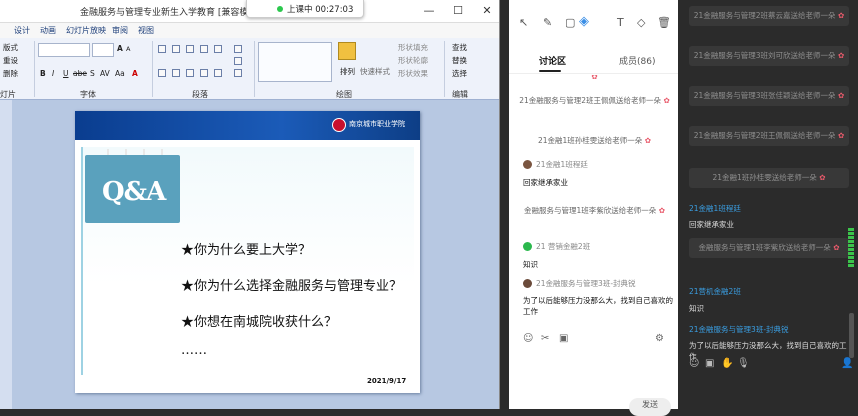  I want to click on columns-icon, so click(218, 73).